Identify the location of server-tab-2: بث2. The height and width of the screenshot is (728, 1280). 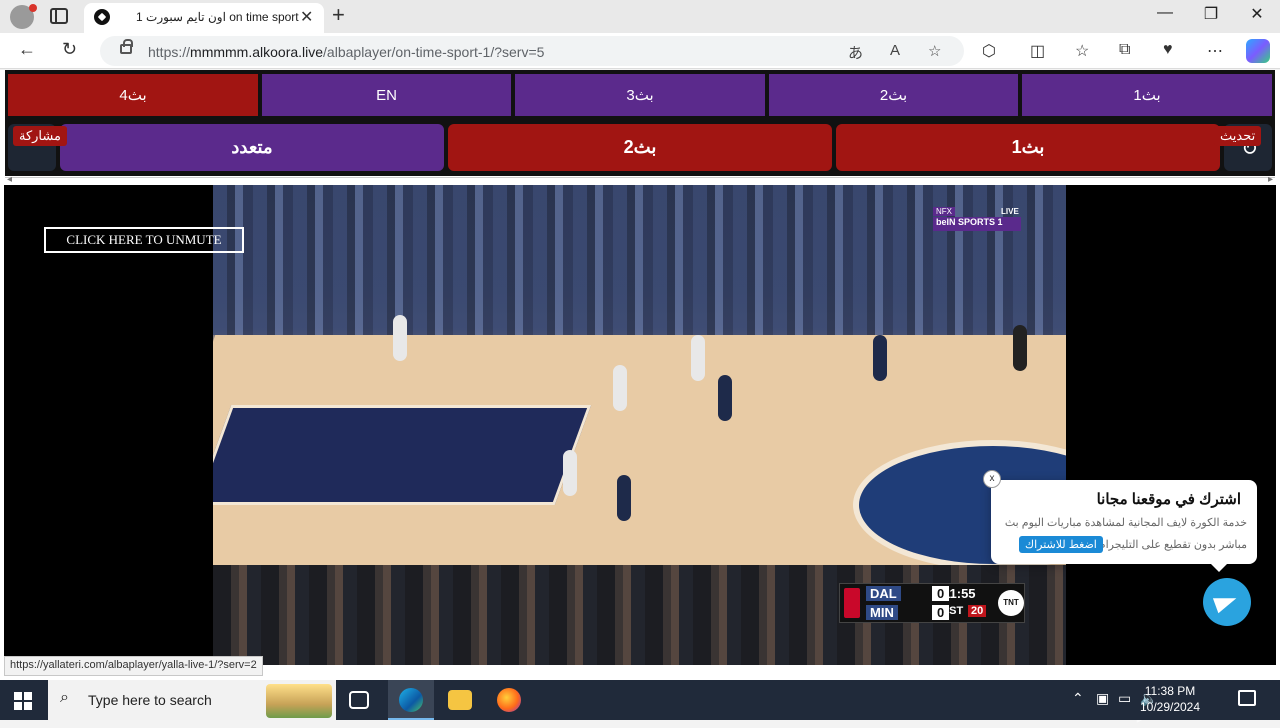
(893, 95).